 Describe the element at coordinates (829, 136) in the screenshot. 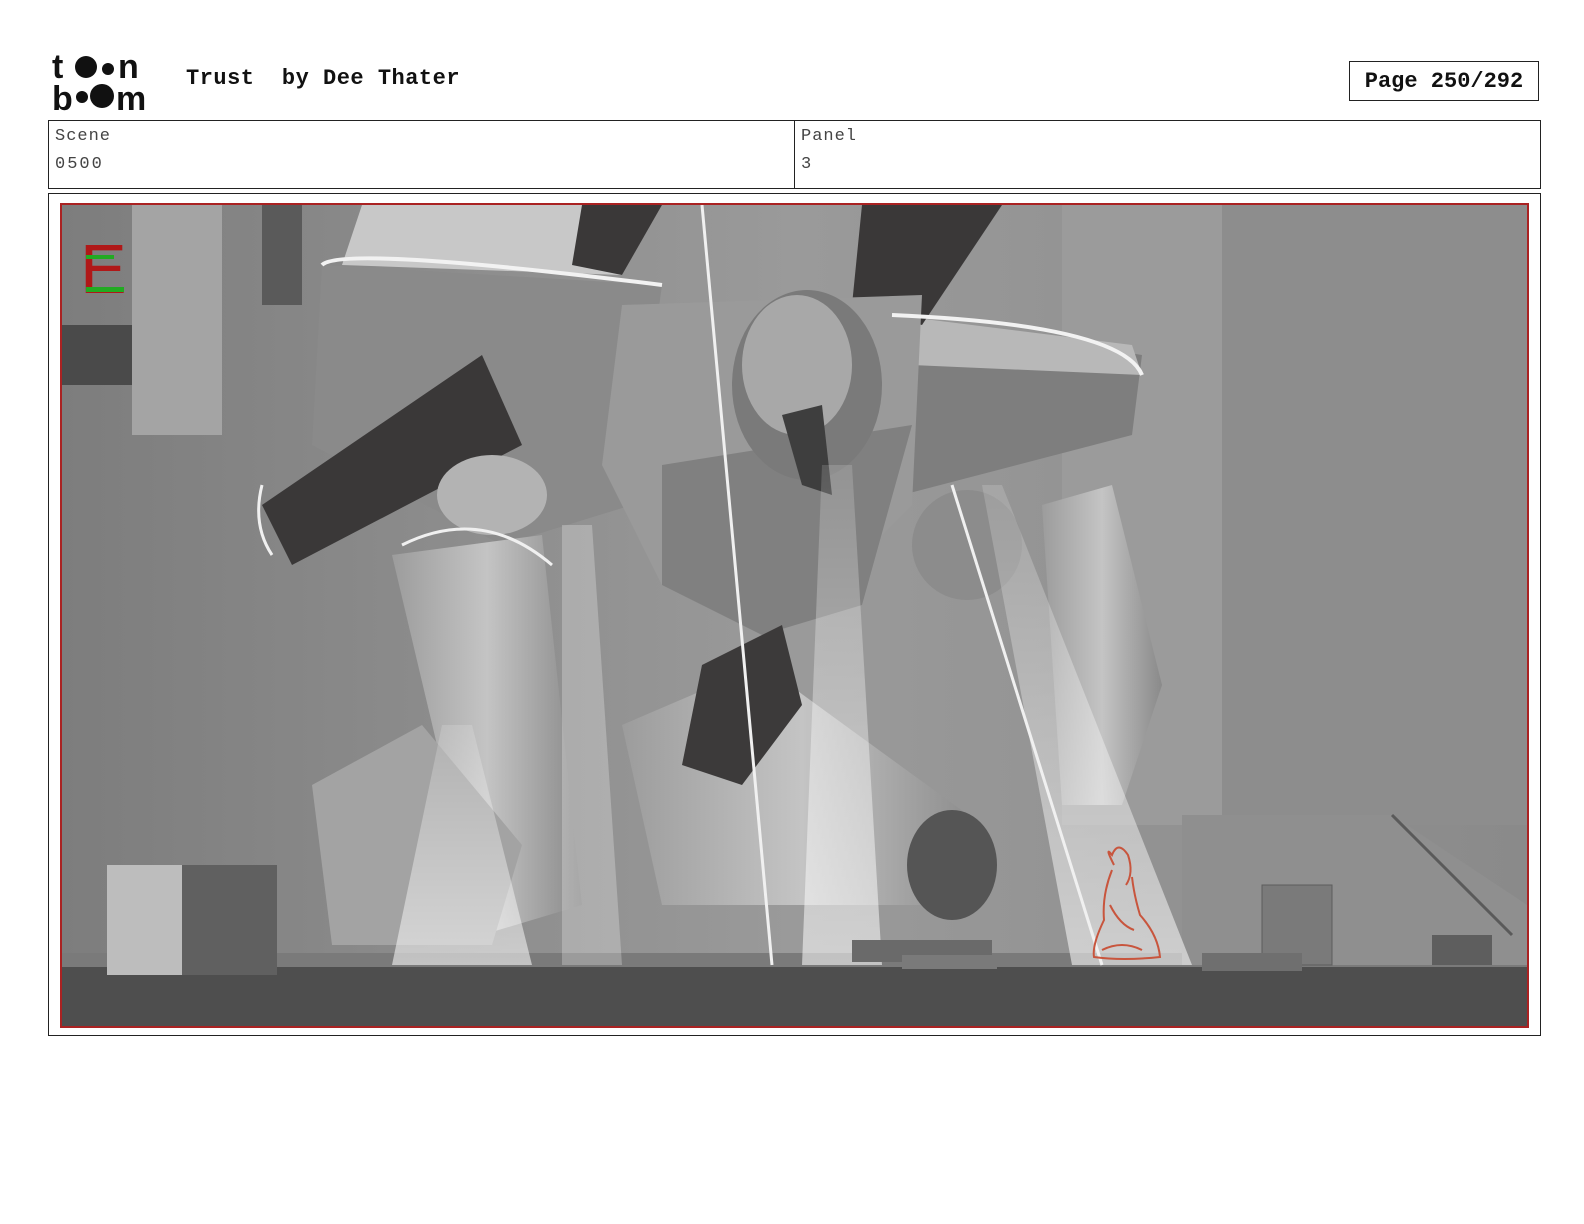

I see `panel-label: Panel` at that location.